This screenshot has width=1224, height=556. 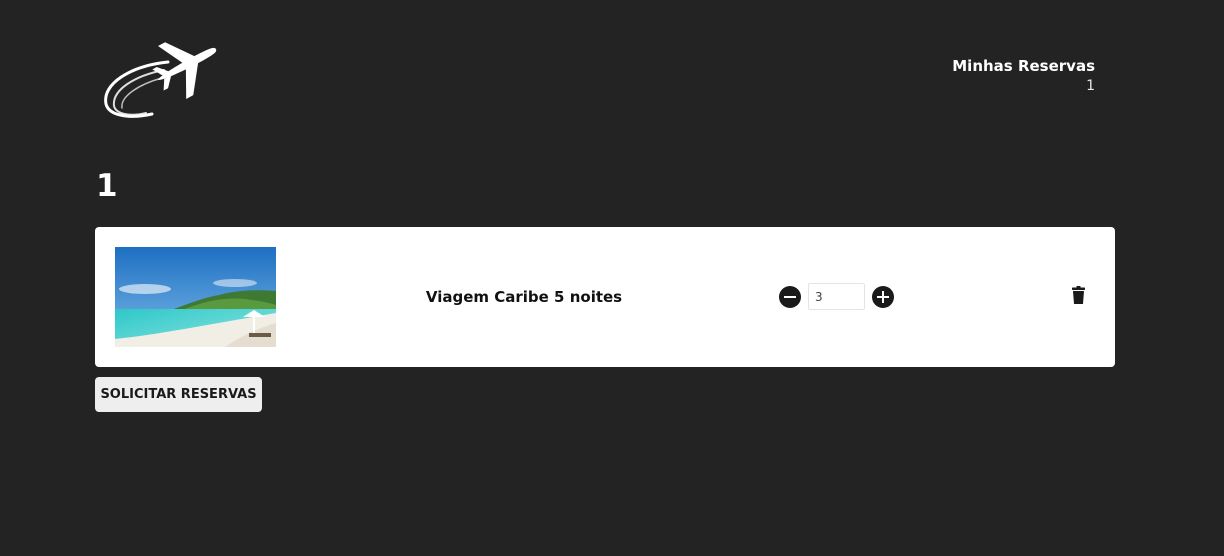 What do you see at coordinates (524, 297) in the screenshot?
I see `product-name: Viagem Caribe 5 noites` at bounding box center [524, 297].